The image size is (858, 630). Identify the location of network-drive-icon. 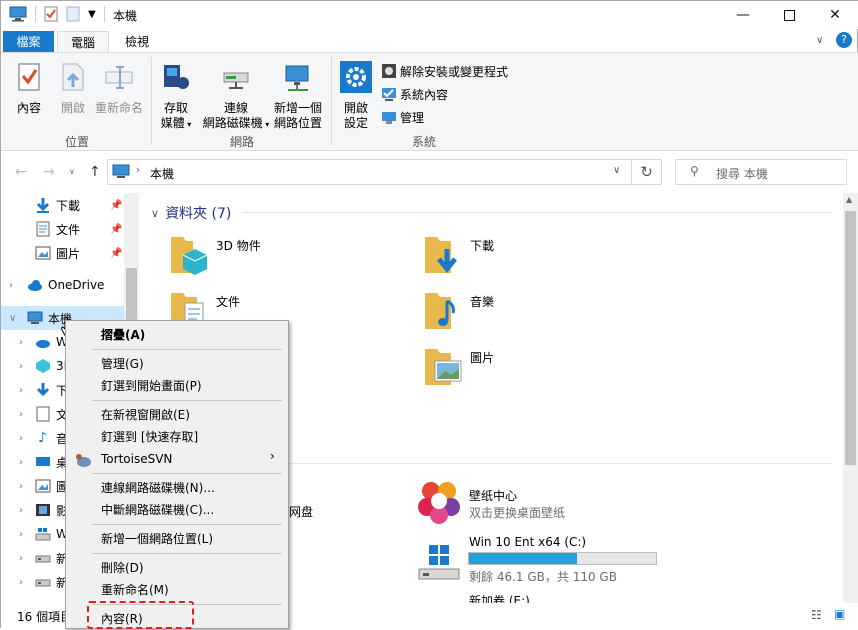
(236, 80).